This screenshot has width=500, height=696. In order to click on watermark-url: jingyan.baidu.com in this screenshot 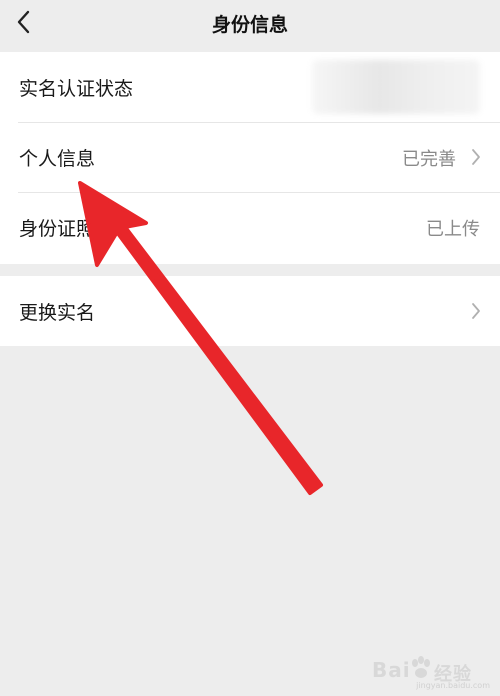, I will do `click(453, 685)`.